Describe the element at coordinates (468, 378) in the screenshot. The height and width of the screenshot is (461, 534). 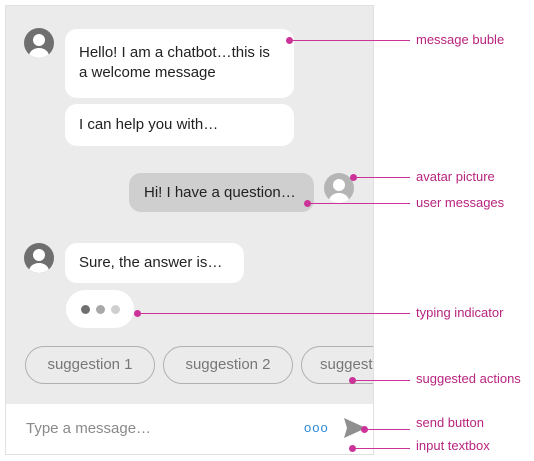
I see `annotation-suggested-actions: suggested actions` at that location.